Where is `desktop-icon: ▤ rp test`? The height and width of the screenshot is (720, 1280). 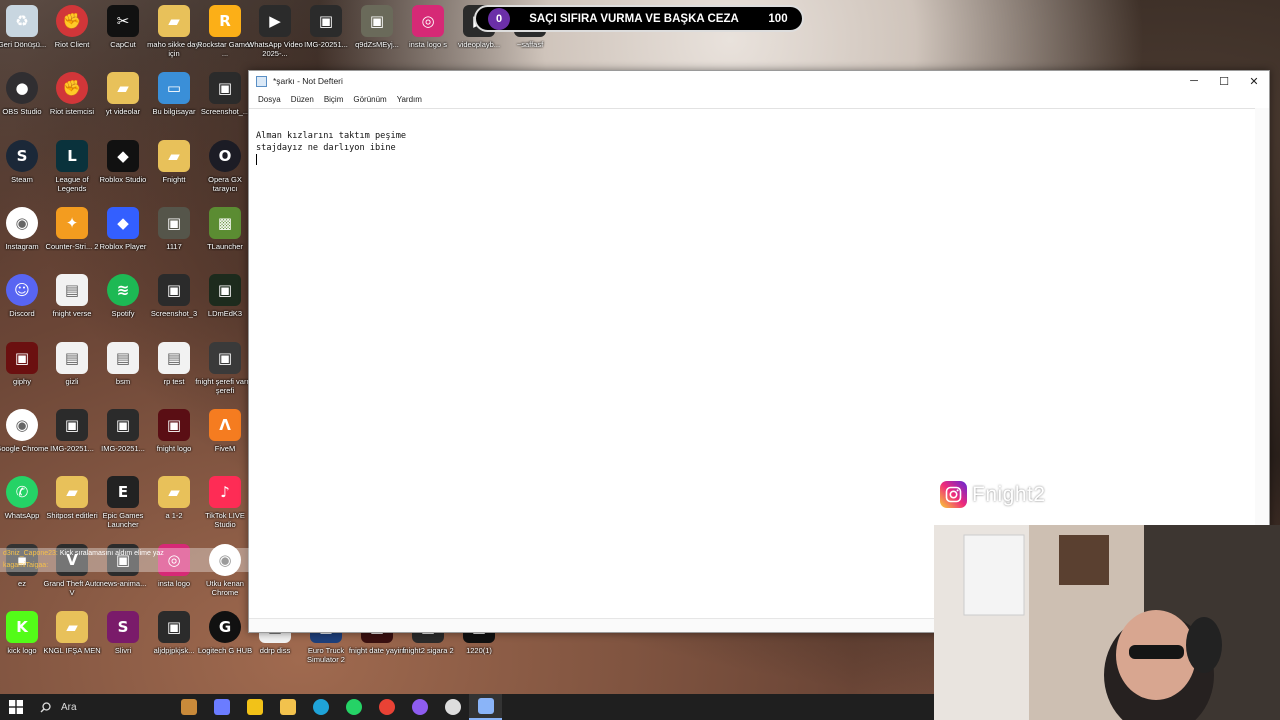
desktop-icon: ▤ rp test is located at coordinates (174, 375).